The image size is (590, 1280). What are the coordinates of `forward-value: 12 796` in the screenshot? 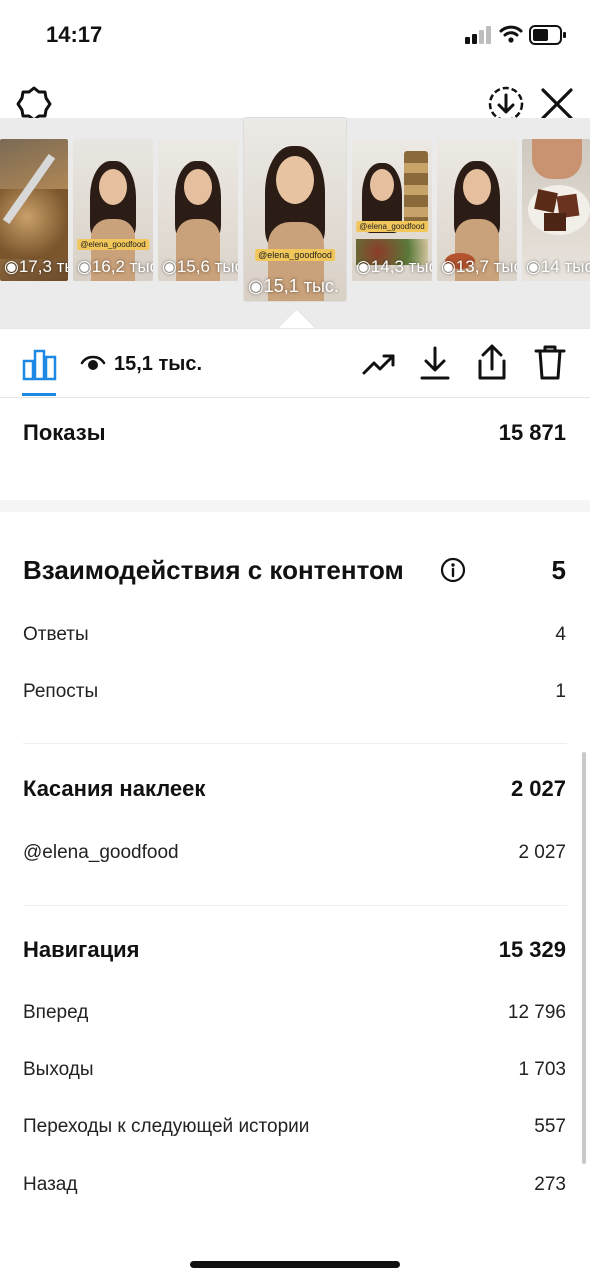 It's located at (536, 1012).